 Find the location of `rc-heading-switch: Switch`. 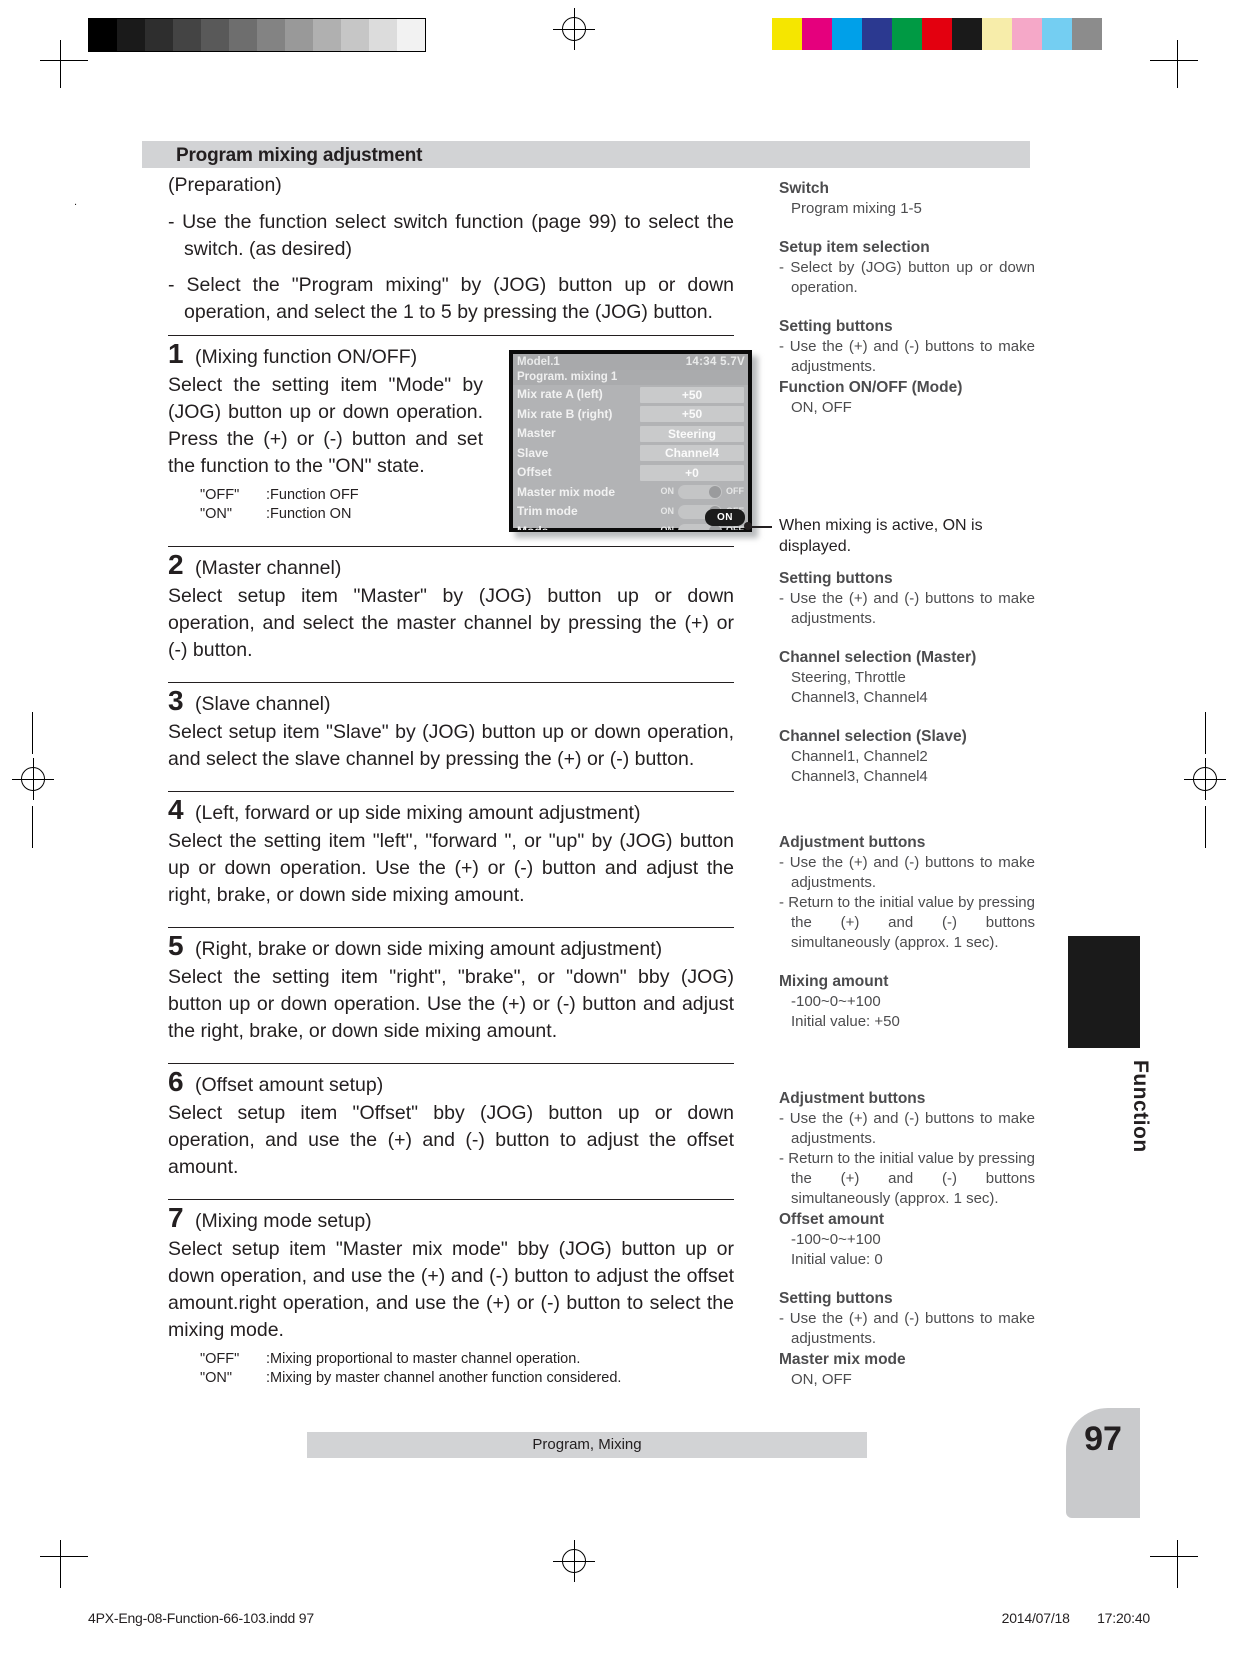

rc-heading-switch: Switch is located at coordinates (804, 188).